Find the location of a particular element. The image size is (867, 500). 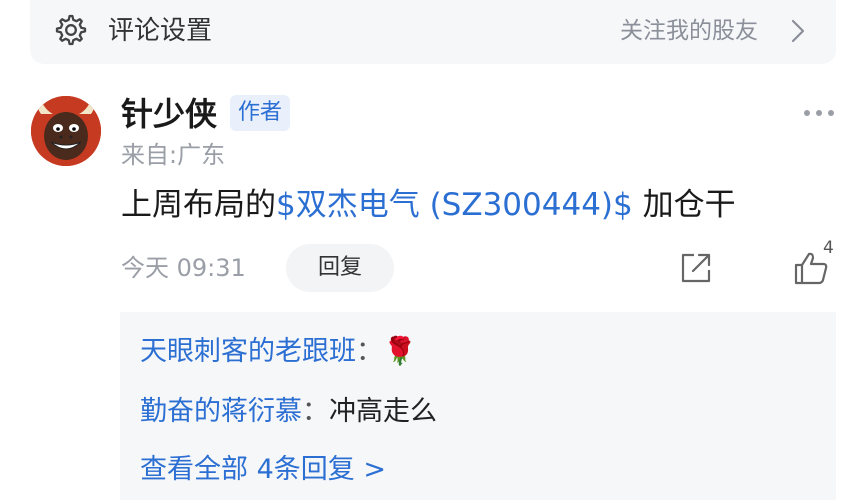

stock-tag-link: $双杰电气 (SZ300444)$ is located at coordinates (454, 205).